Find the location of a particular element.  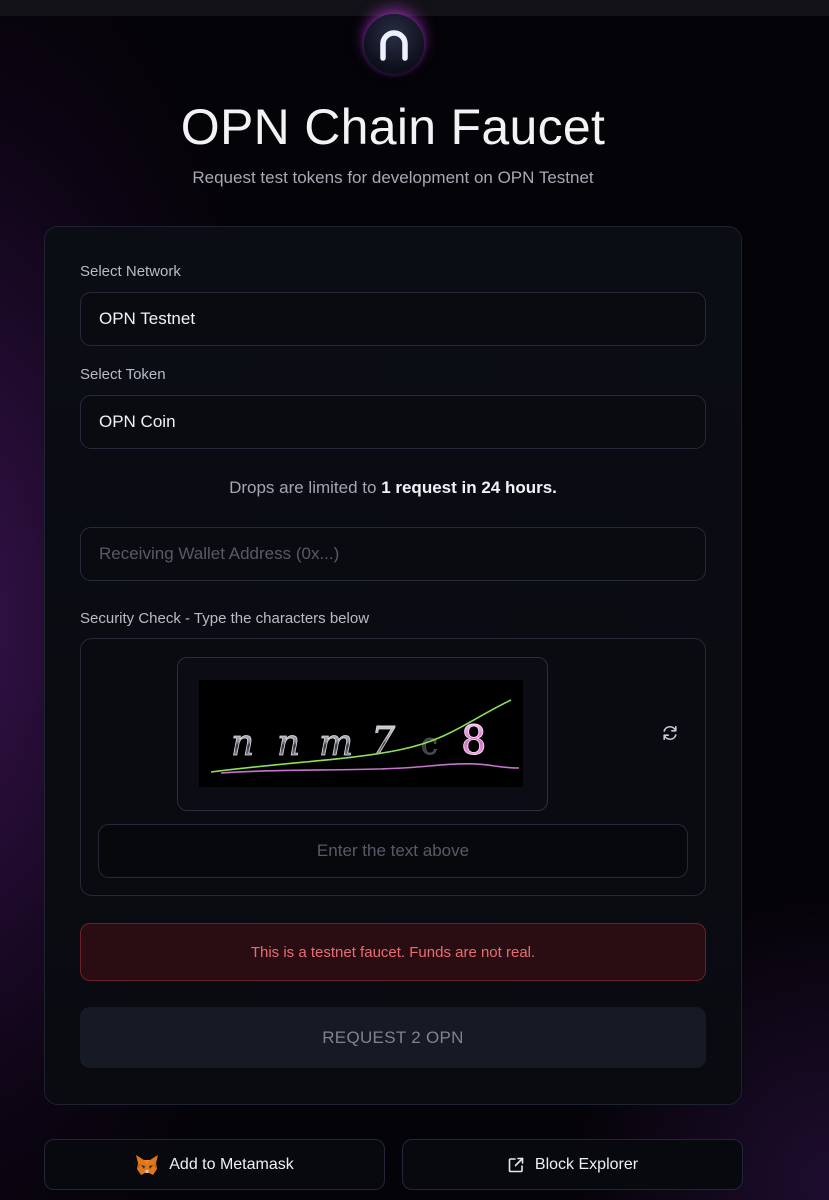

captcha-text-input: Enter the text above is located at coordinates (393, 851).